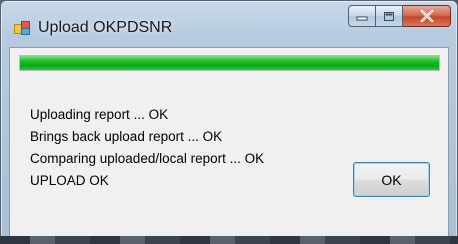  I want to click on close-button, so click(427, 16).